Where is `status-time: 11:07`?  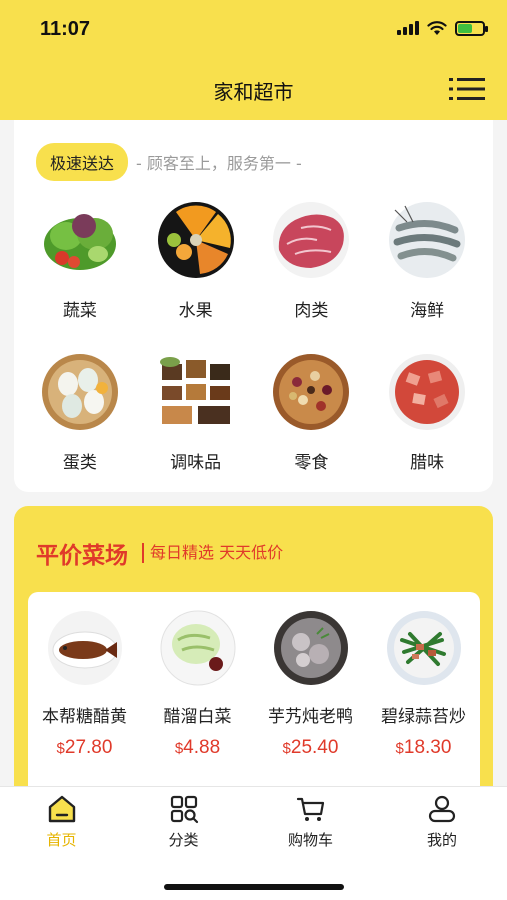 status-time: 11:07 is located at coordinates (65, 29).